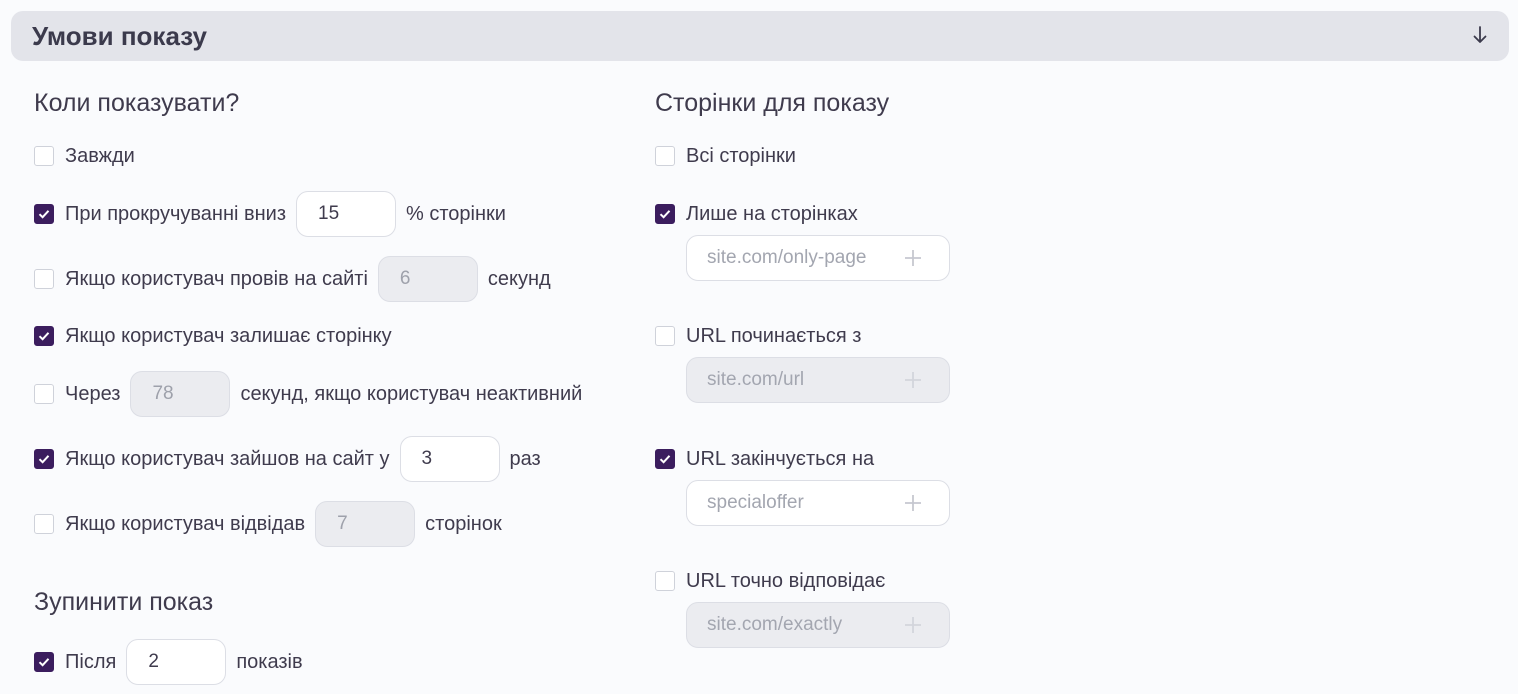  What do you see at coordinates (91, 661) in the screenshot?
I see `stop-after-label: Після` at bounding box center [91, 661].